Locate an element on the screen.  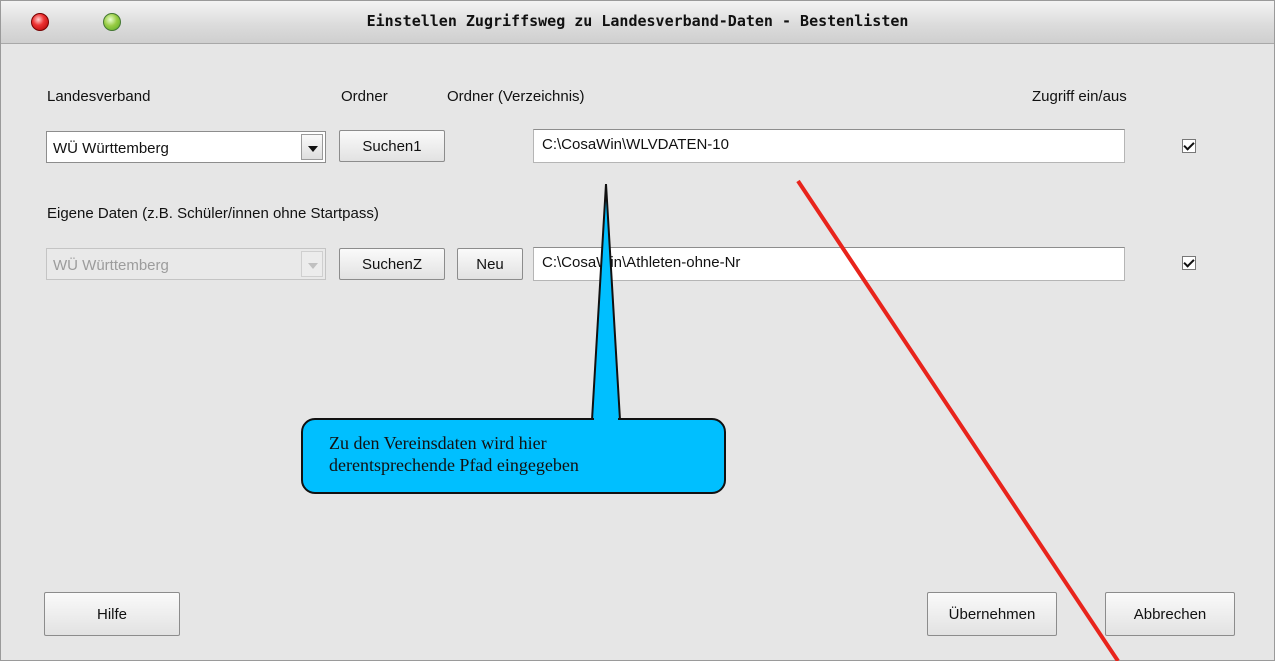
callout-line-2: derentsprechende Pfad eingegeben is located at coordinates (454, 465).